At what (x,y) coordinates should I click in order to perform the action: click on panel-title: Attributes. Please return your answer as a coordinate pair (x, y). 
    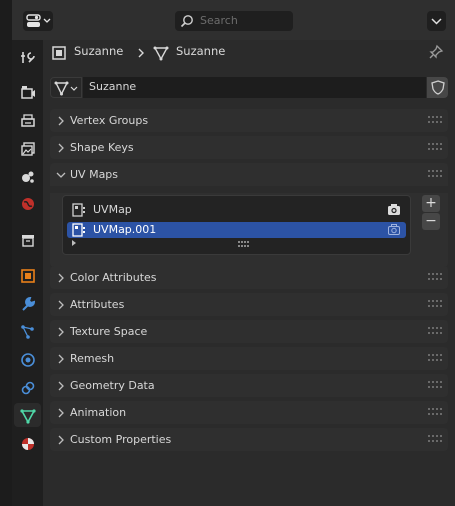
    Looking at the image, I should click on (97, 304).